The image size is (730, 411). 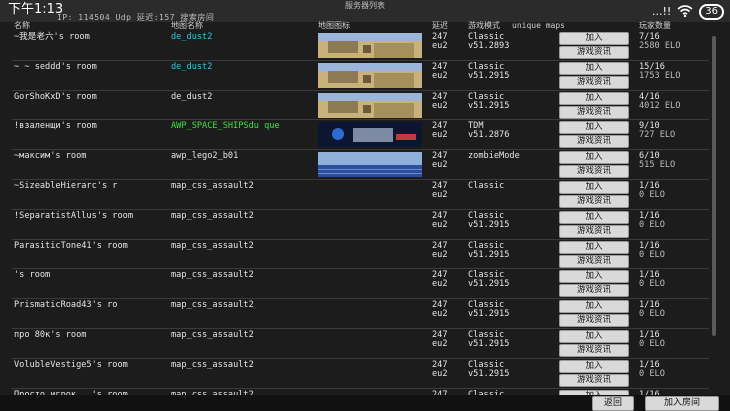 I want to click on header-map: 地图名称, so click(x=187, y=25).